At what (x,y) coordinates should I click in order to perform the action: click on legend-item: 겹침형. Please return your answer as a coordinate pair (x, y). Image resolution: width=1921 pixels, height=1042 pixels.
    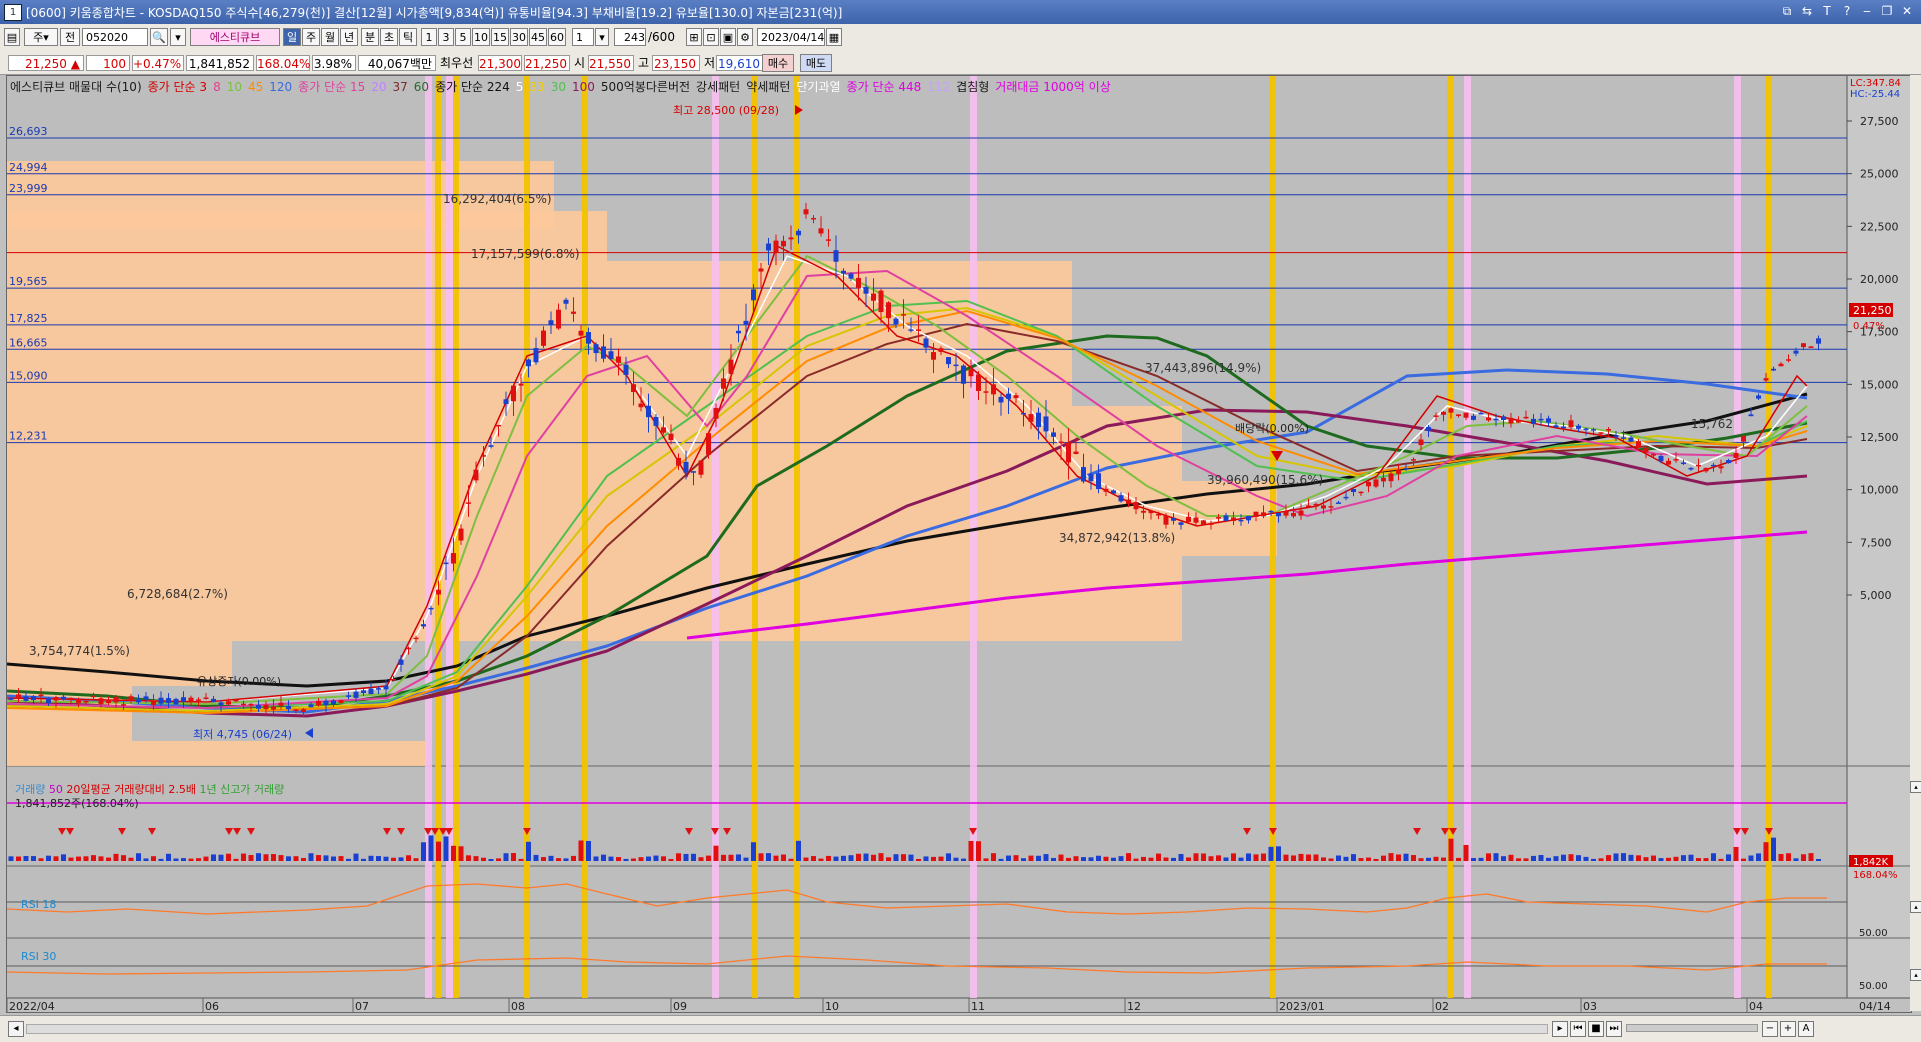
    Looking at the image, I should click on (972, 87).